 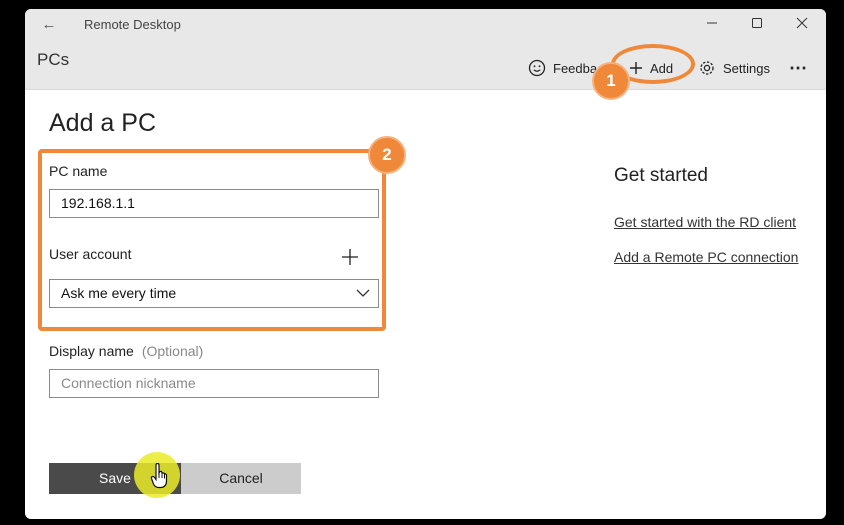 What do you see at coordinates (705, 222) in the screenshot?
I see `get-started-link: Get started with the RD client` at bounding box center [705, 222].